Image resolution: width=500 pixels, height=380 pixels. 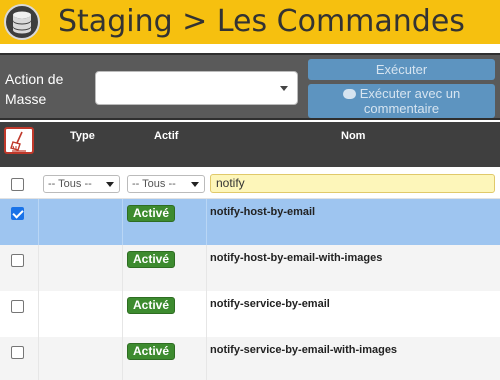 I want to click on comment-icon, so click(x=349, y=94).